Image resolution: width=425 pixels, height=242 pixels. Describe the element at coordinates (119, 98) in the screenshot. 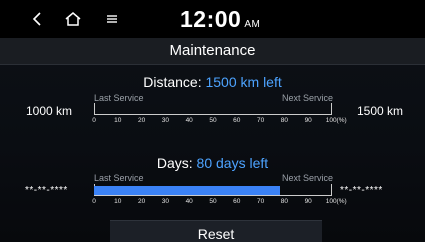

I see `distance-last-service-label: Last Service` at that location.